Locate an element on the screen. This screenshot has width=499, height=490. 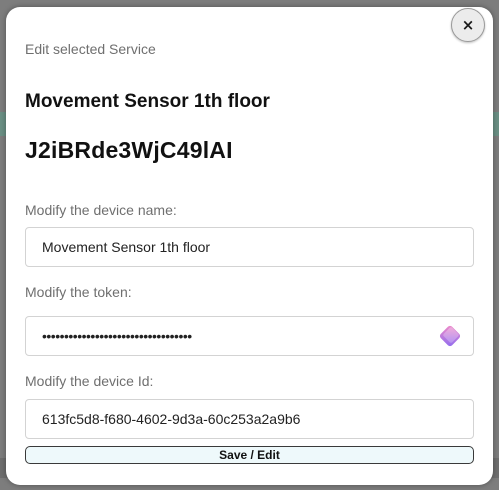
device-id-label: Modify the device Id: is located at coordinates (89, 381).